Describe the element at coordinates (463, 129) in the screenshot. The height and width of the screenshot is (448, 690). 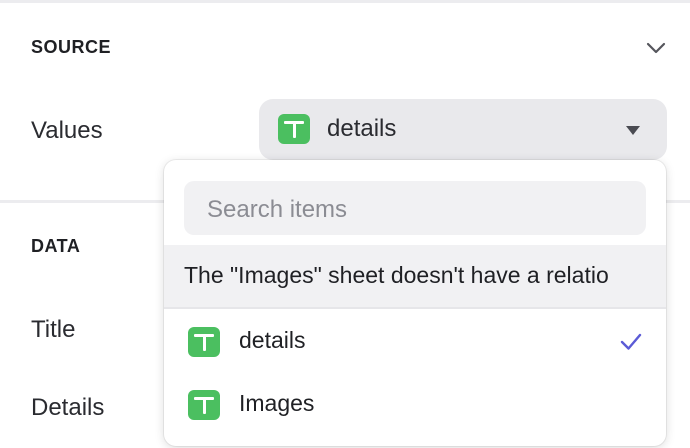
I see `values-select: details` at that location.